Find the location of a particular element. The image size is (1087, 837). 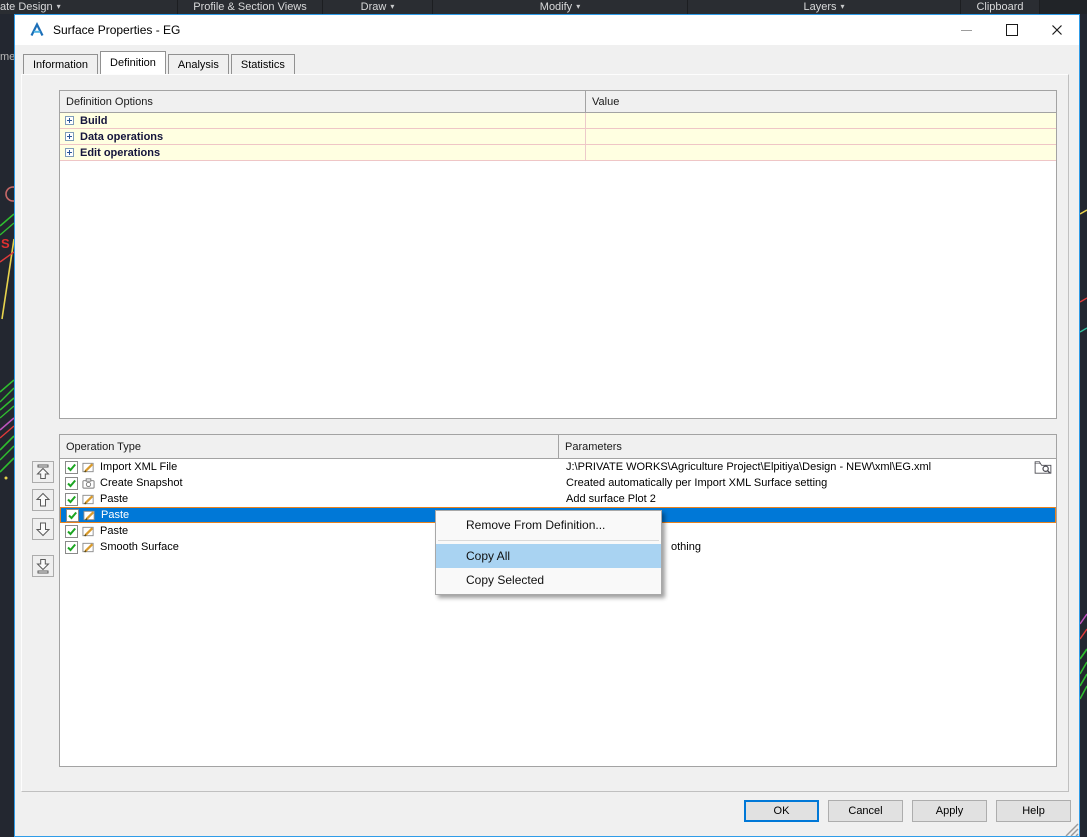

operation-label: Paste is located at coordinates (115, 515).